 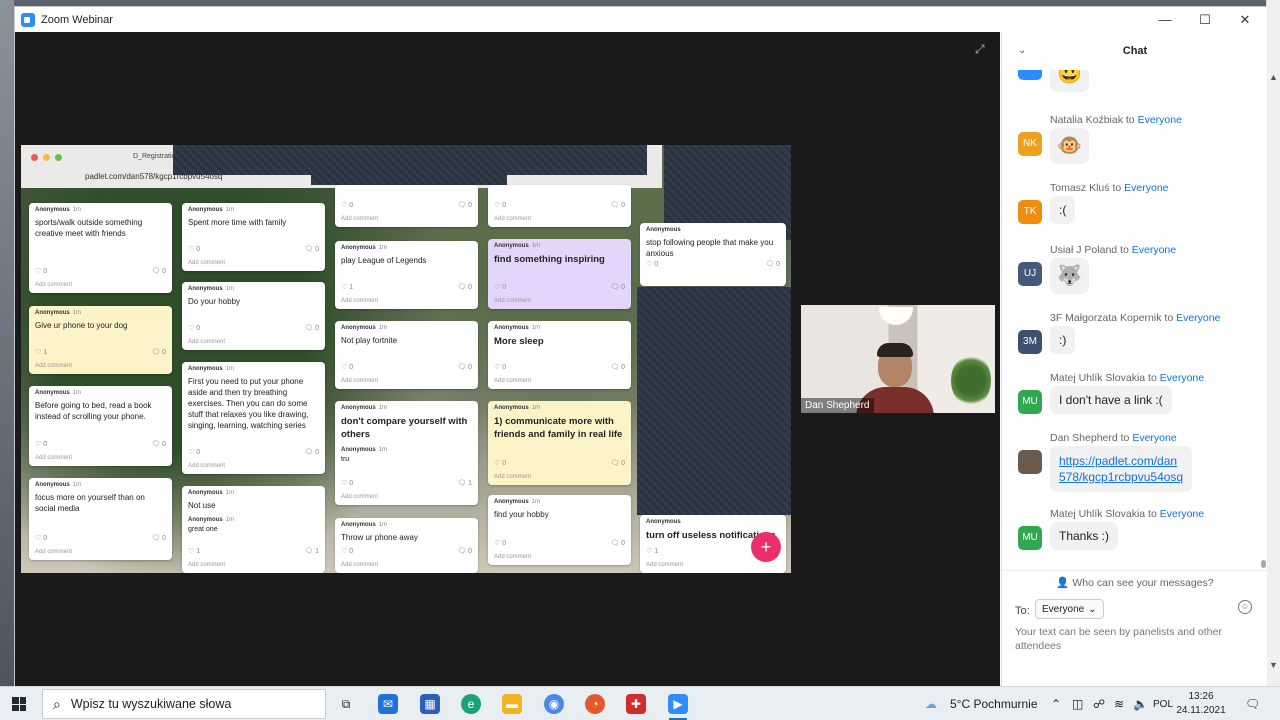 What do you see at coordinates (388, 704) in the screenshot?
I see `mail-icon: ✉` at bounding box center [388, 704].